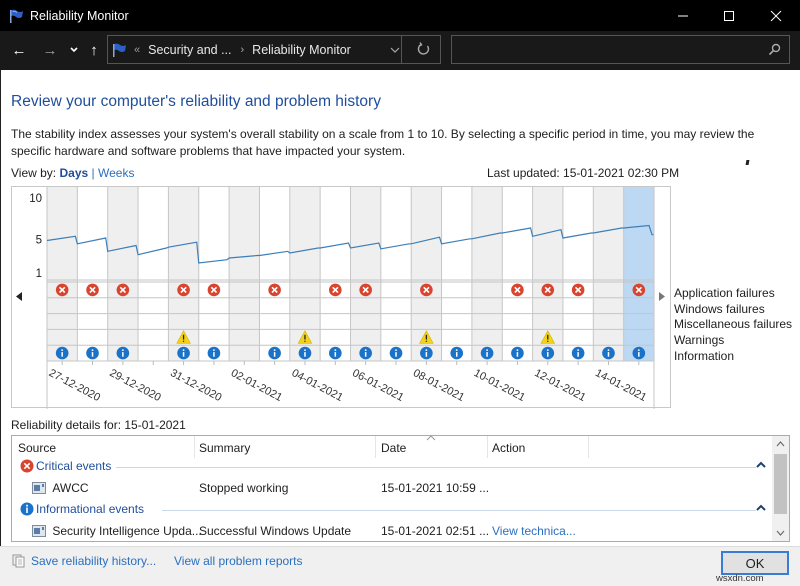 This screenshot has width=800, height=586. Describe the element at coordinates (137, 50) in the screenshot. I see `breadcrumb-overflow-icon: «` at that location.